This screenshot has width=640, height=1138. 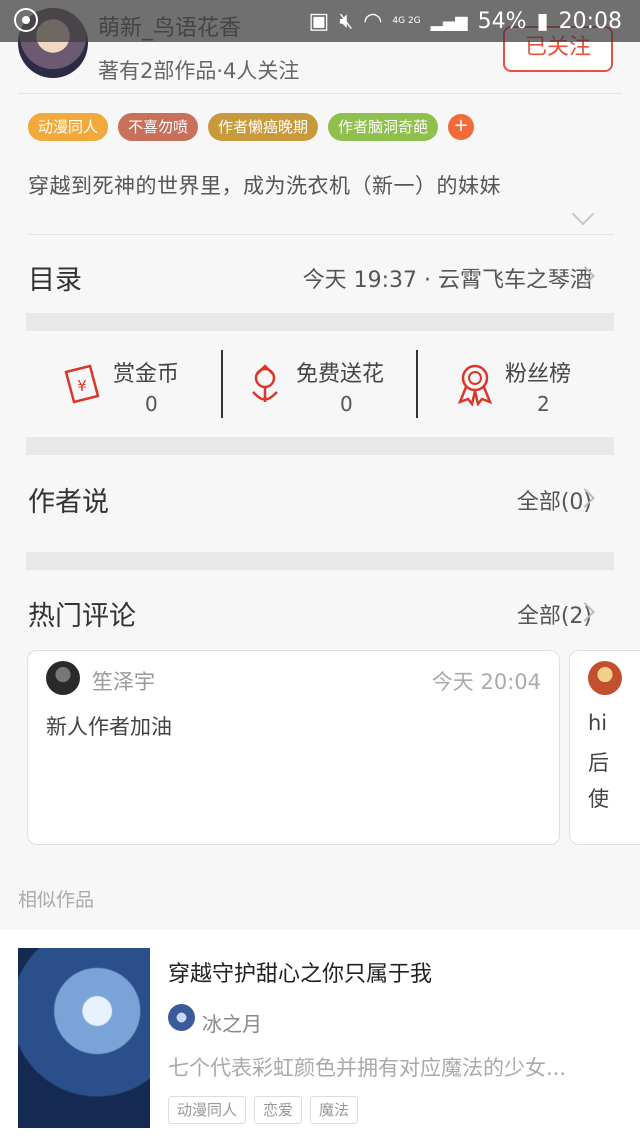 I want to click on tag-item: 作者脑洞奇葩, so click(x=383, y=127).